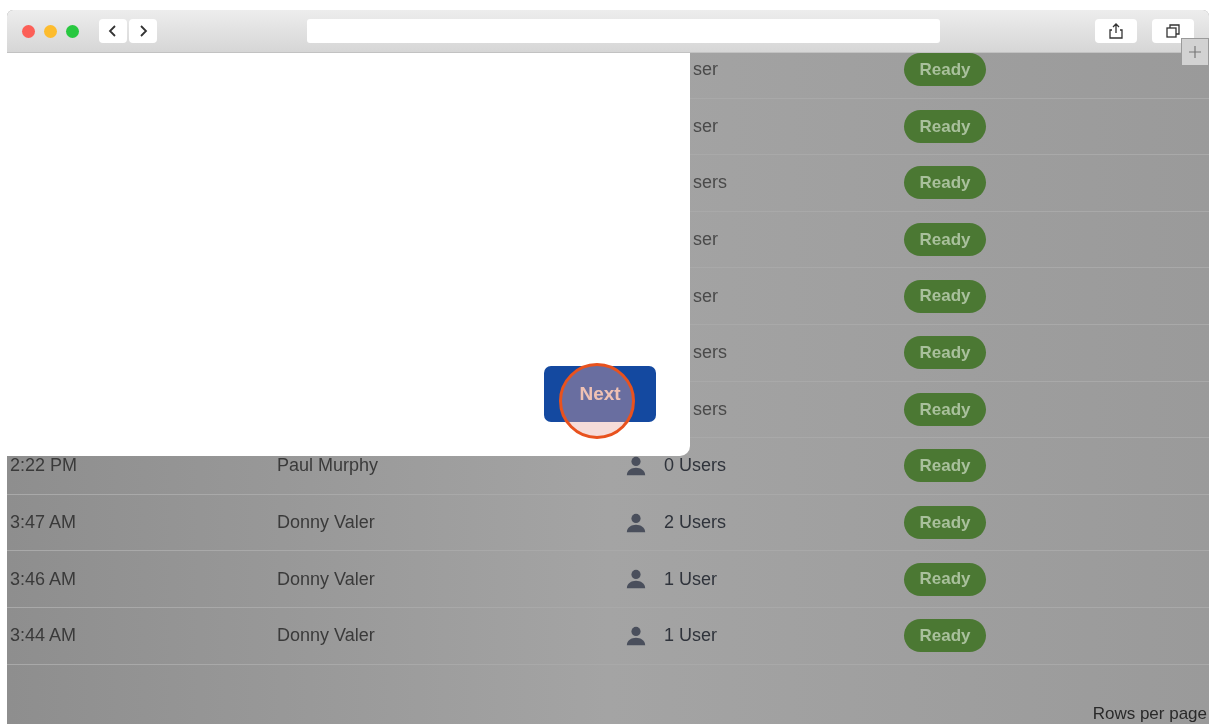 This screenshot has width=1215, height=724. I want to click on tabs-icon, so click(1173, 31).